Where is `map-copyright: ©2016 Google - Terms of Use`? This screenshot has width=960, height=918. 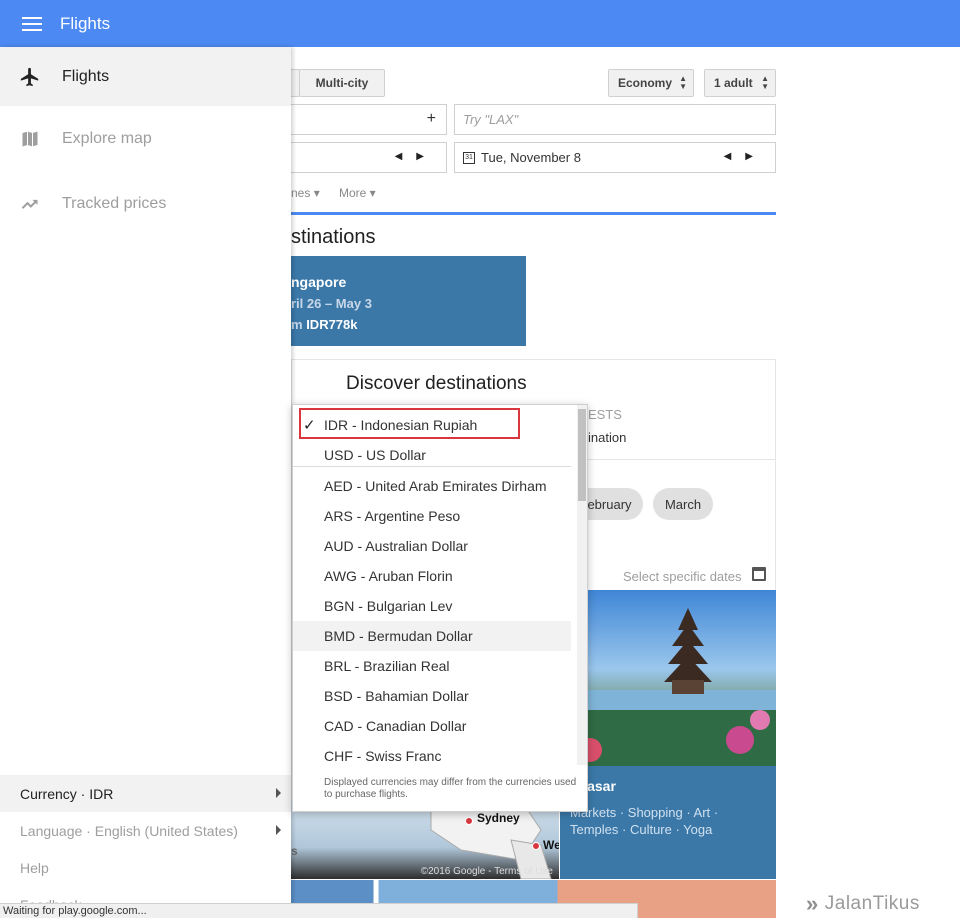
map-copyright: ©2016 Google - Terms of Use is located at coordinates (486, 871).